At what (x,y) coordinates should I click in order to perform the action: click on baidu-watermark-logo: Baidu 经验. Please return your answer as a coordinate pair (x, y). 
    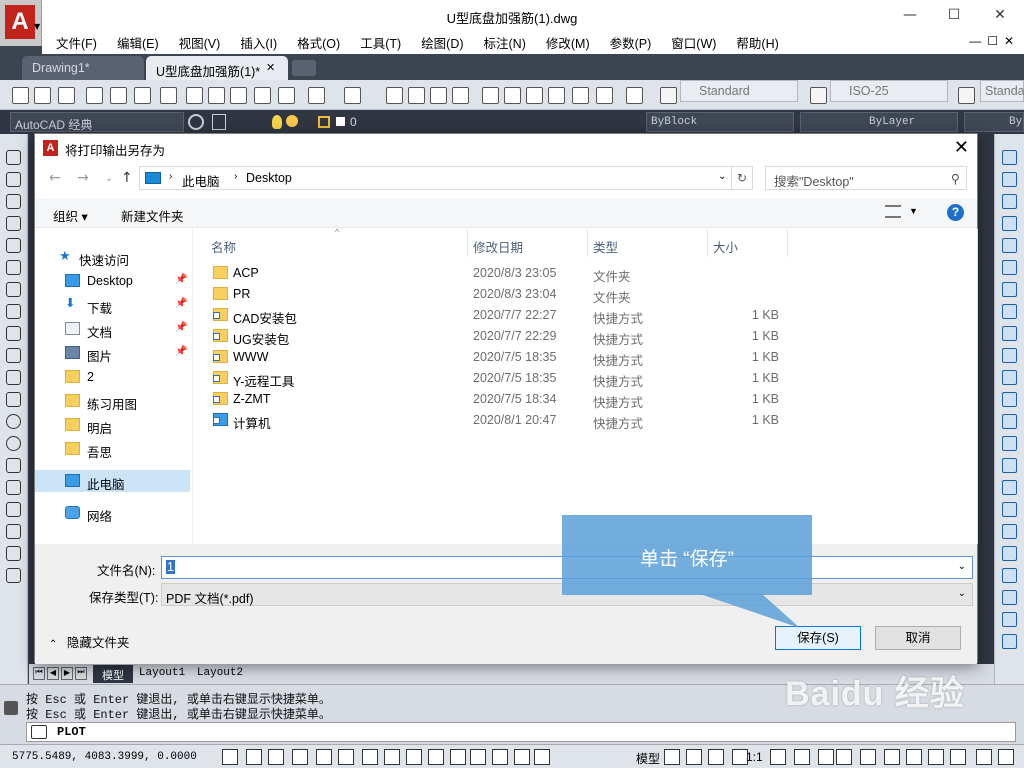
    Looking at the image, I should click on (875, 694).